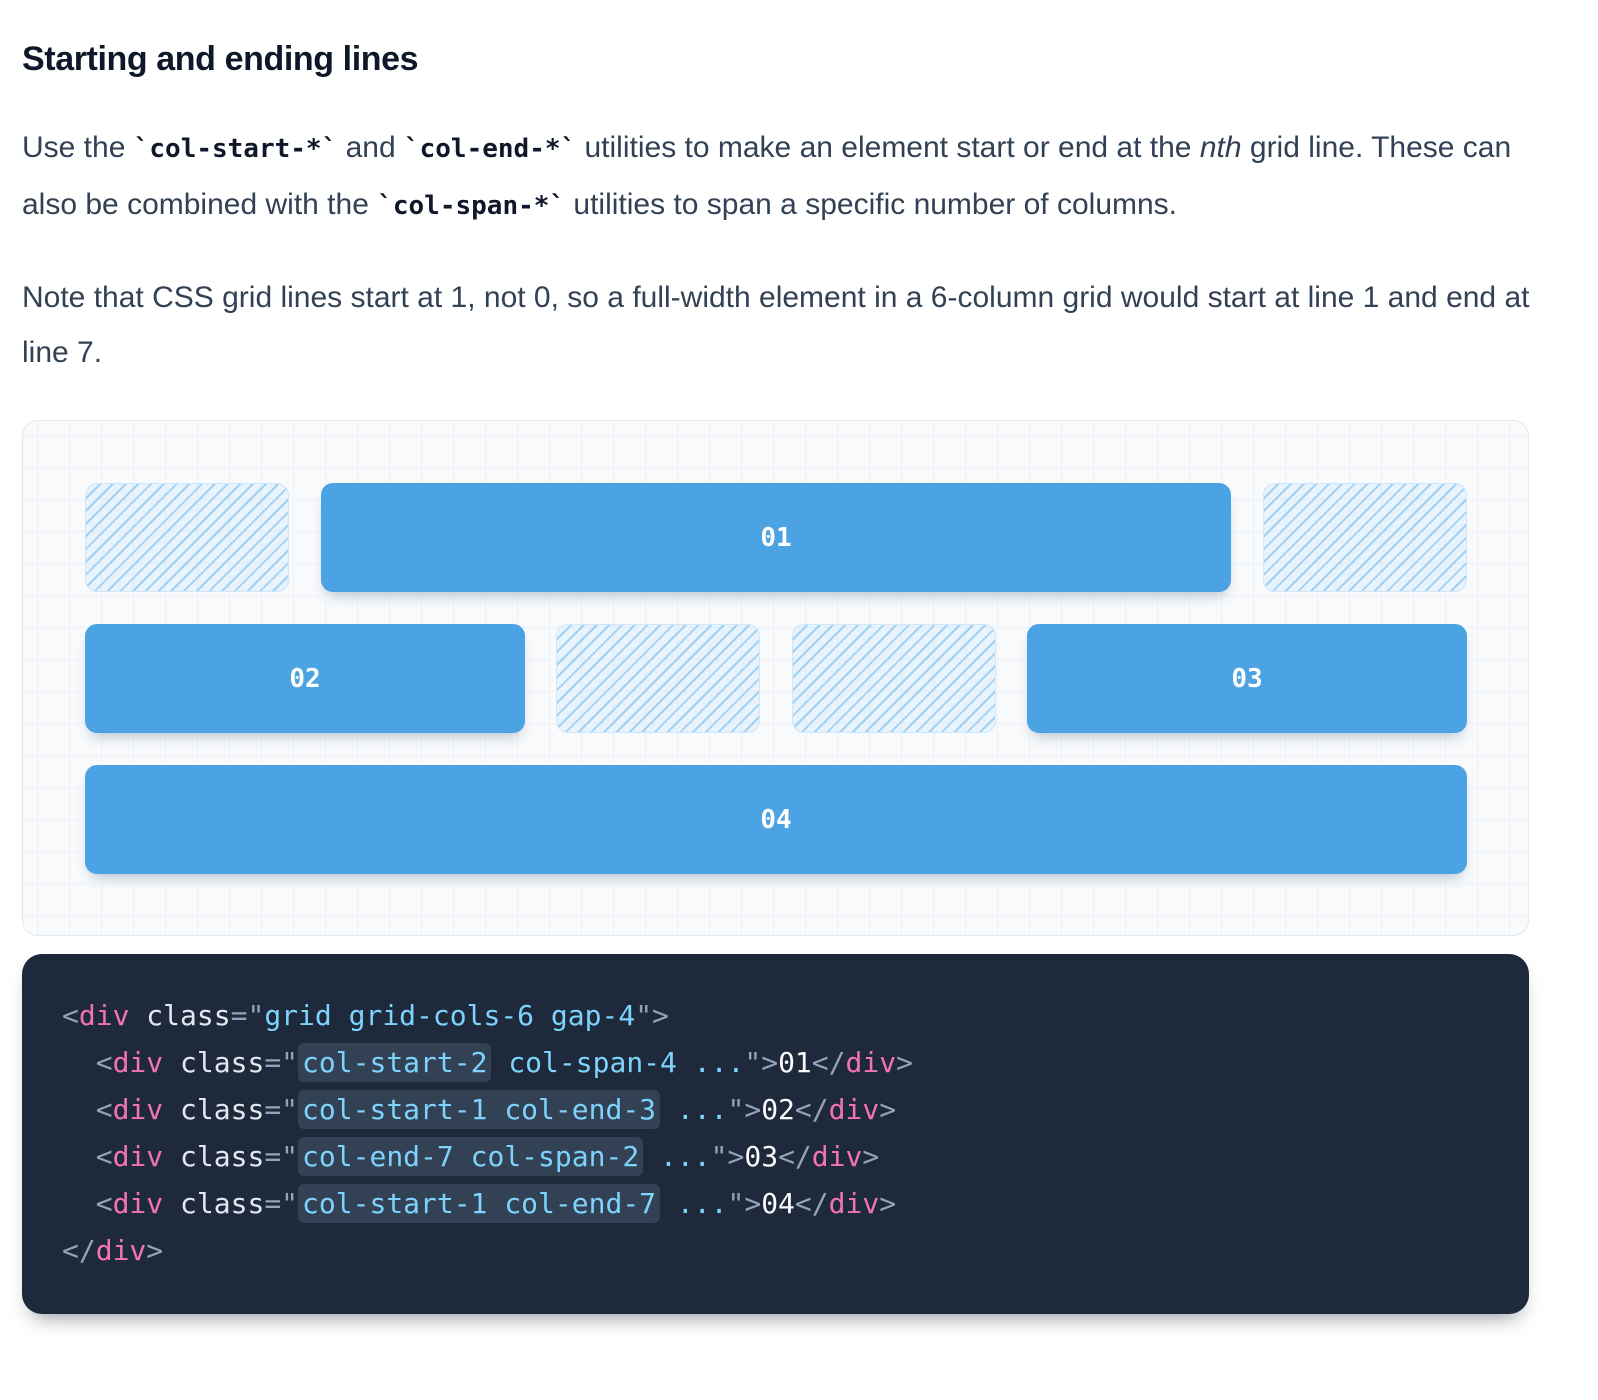 The height and width of the screenshot is (1400, 1598). What do you see at coordinates (479, 1109) in the screenshot?
I see `code-highlighted-class: col-start-1 col-end-3` at bounding box center [479, 1109].